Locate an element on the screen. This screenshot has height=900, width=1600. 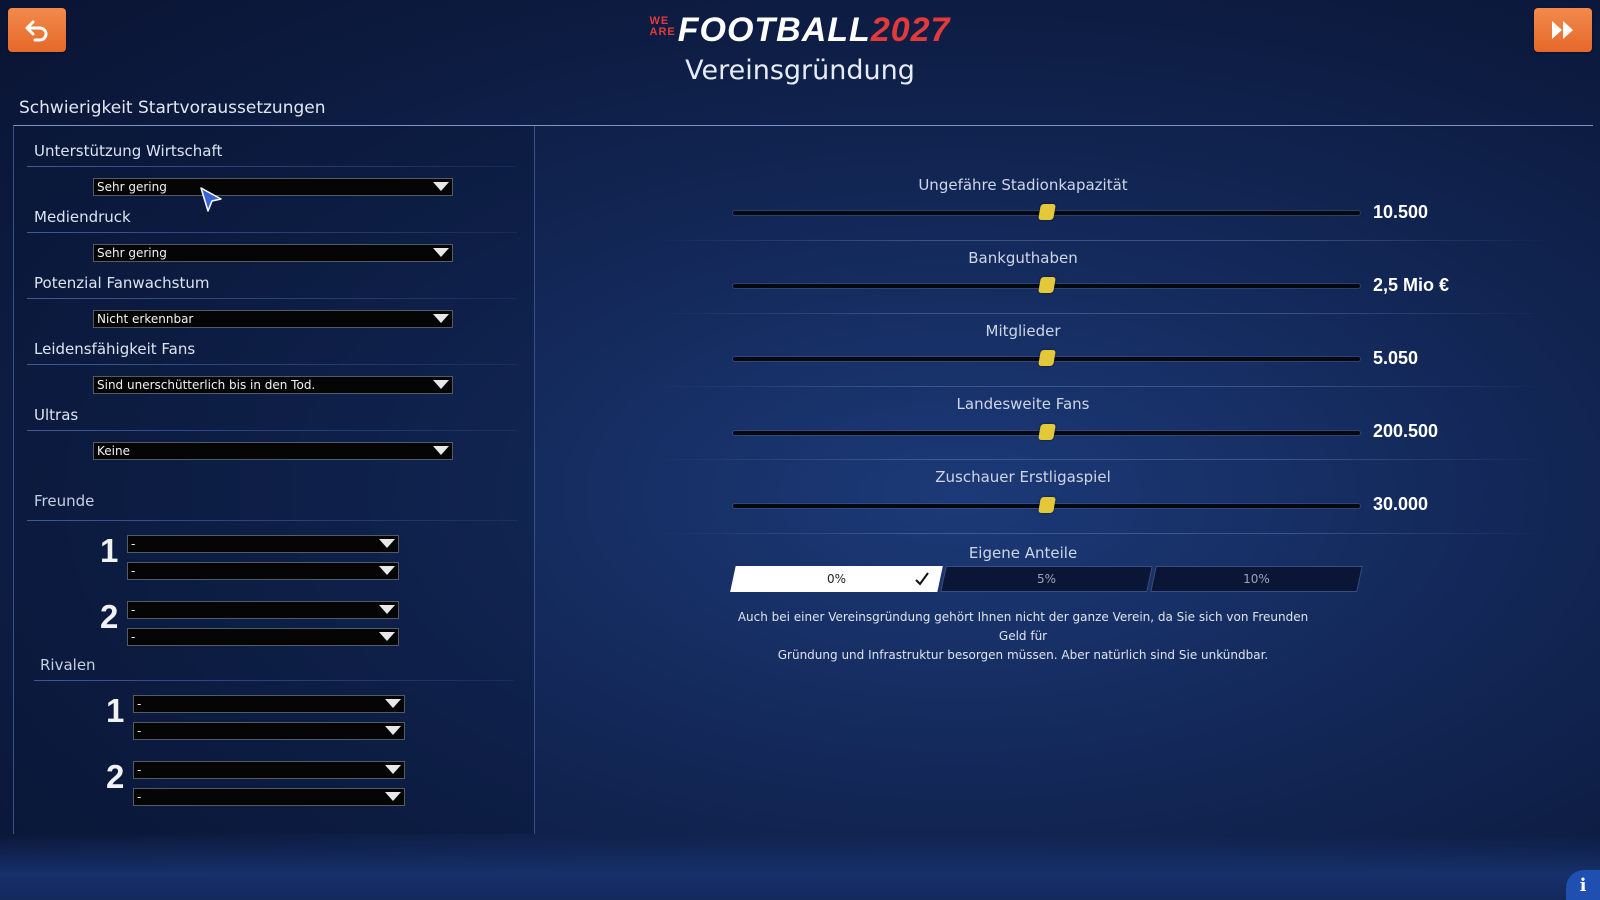
continue-button is located at coordinates (1563, 30).